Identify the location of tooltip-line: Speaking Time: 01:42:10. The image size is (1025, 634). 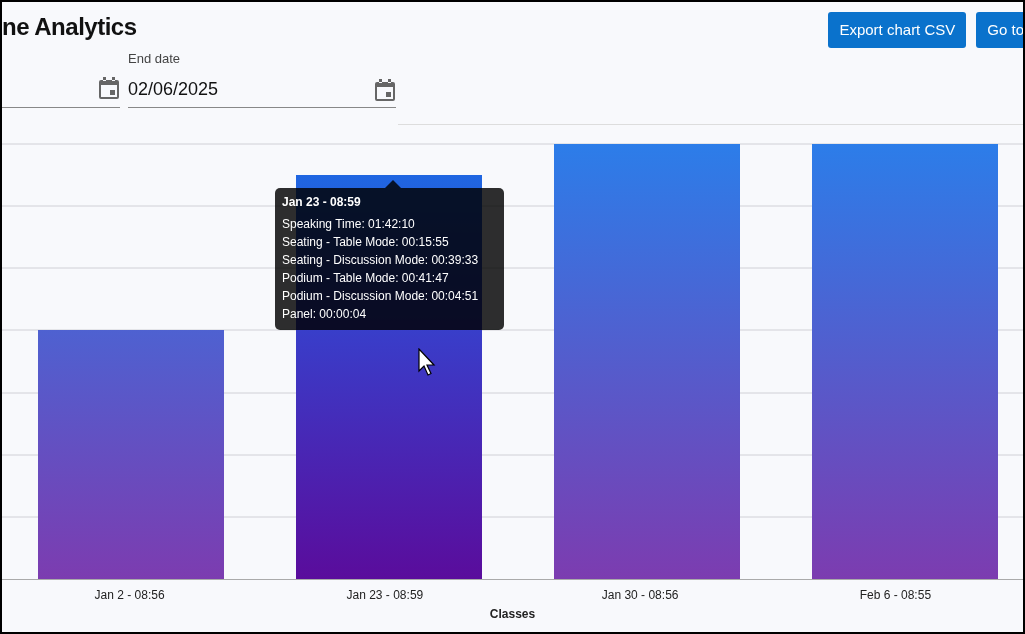
(349, 224).